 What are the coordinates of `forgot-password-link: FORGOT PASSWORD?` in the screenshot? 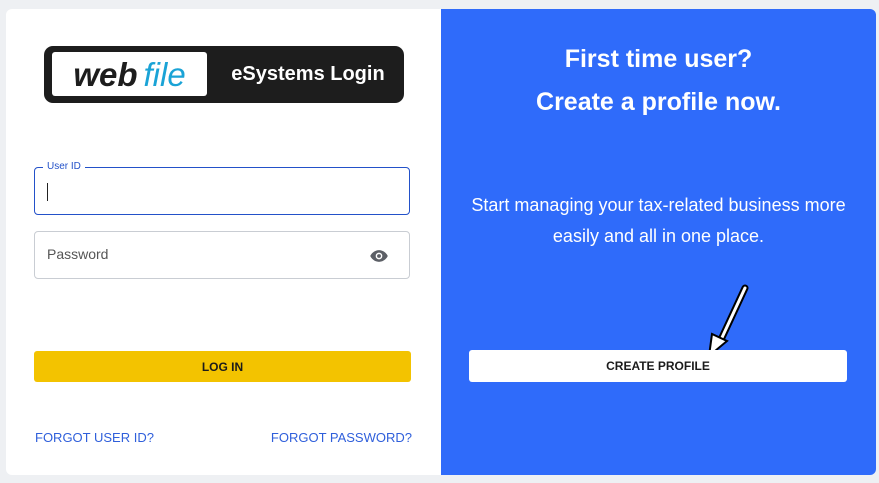 It's located at (341, 437).